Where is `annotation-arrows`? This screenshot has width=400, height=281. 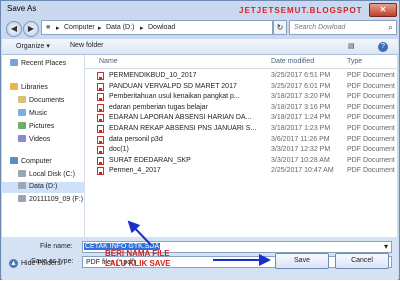
annotation-arrows is located at coordinates (199, 243).